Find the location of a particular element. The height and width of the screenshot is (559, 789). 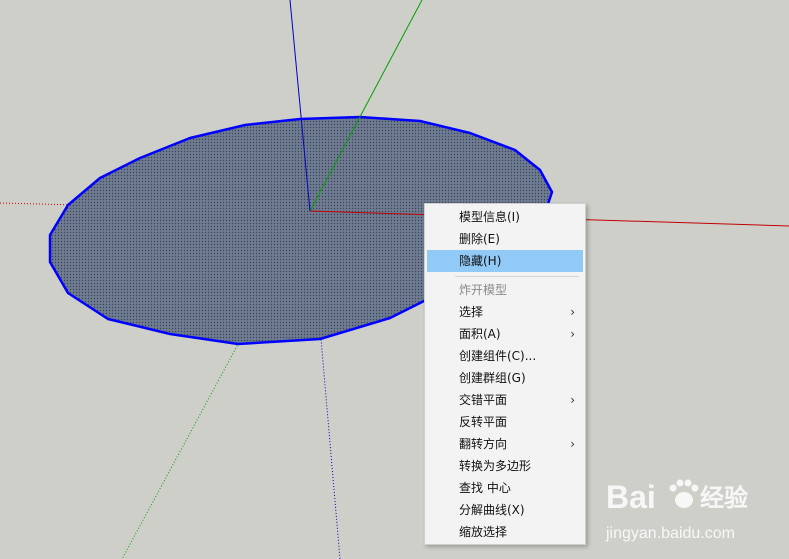

menu-item-label: 查找 中心 is located at coordinates (485, 488).